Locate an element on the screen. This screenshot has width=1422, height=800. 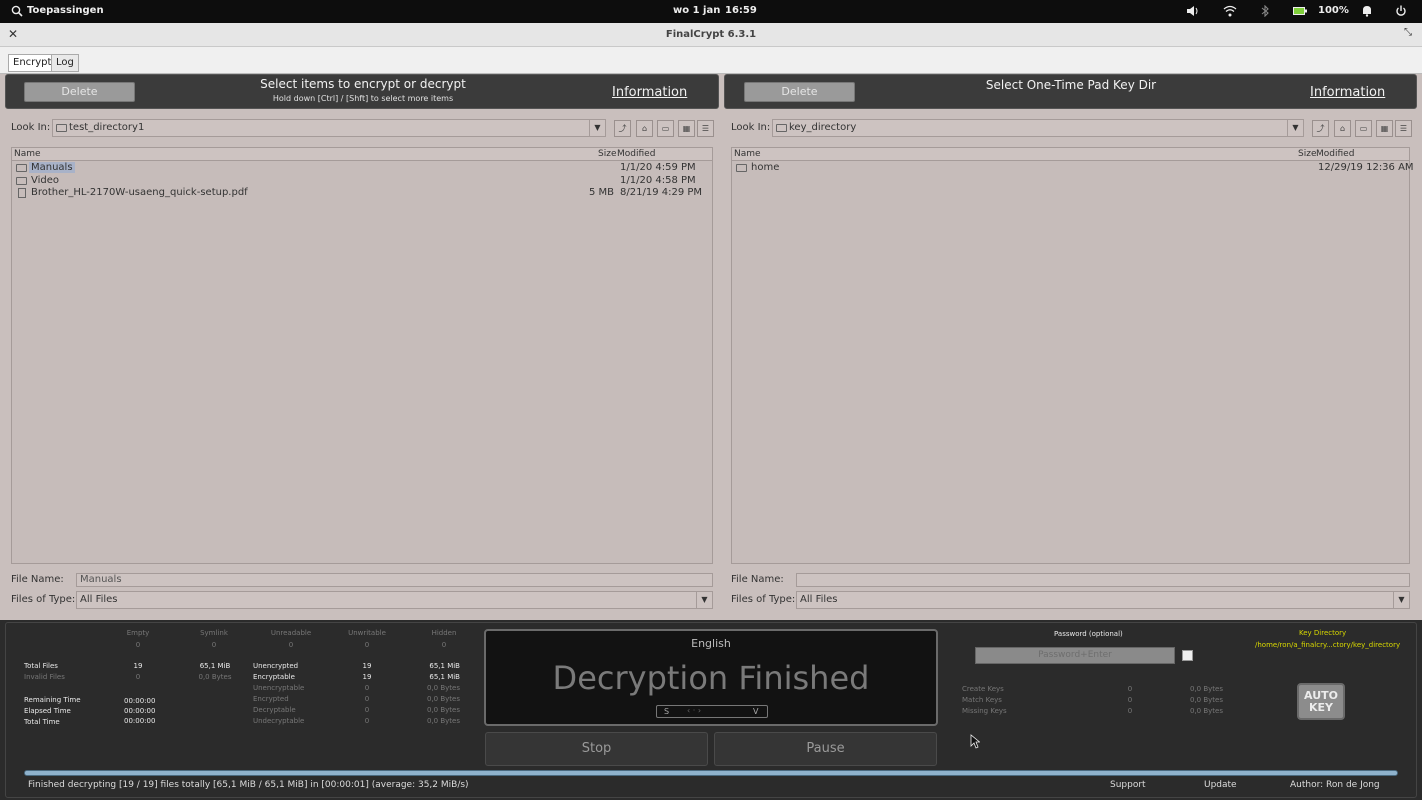
clock-day: wo 1 jan is located at coordinates (696, 10).